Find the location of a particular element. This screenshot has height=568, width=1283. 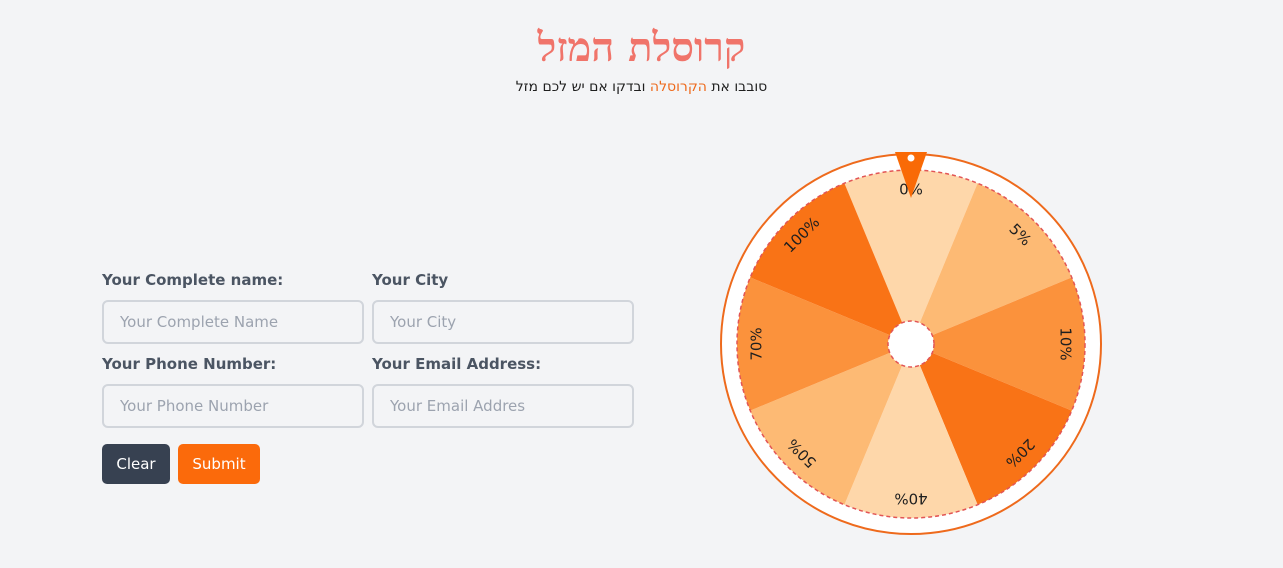

subtitle-part-2: ובדקו אם יש לכם מזל is located at coordinates (582, 87).